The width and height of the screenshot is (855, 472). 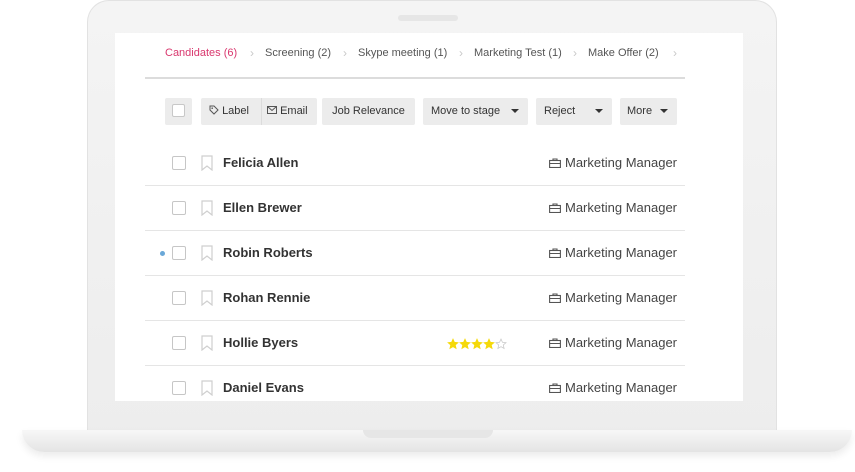 I want to click on job-relevance-text: Job Relevance, so click(x=368, y=111).